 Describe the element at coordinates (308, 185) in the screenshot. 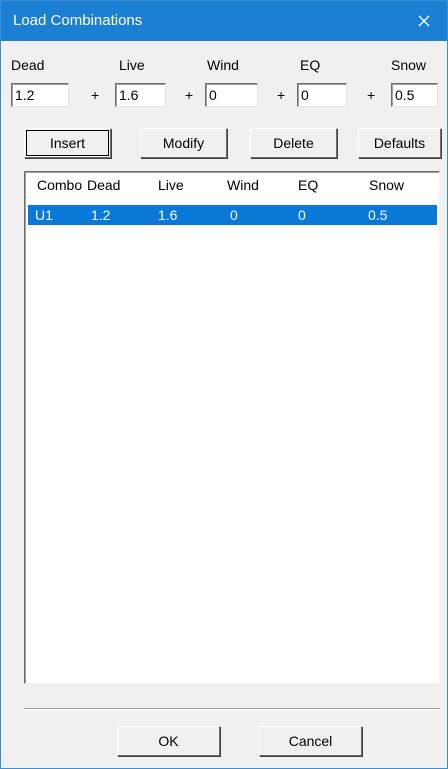

I see `column-header-eq: EQ` at that location.